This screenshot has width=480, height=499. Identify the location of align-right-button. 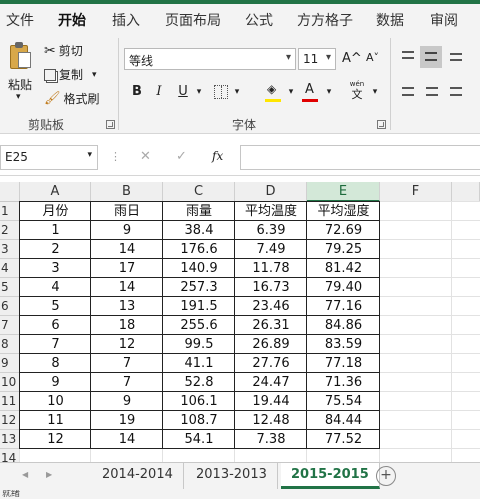
(456, 92).